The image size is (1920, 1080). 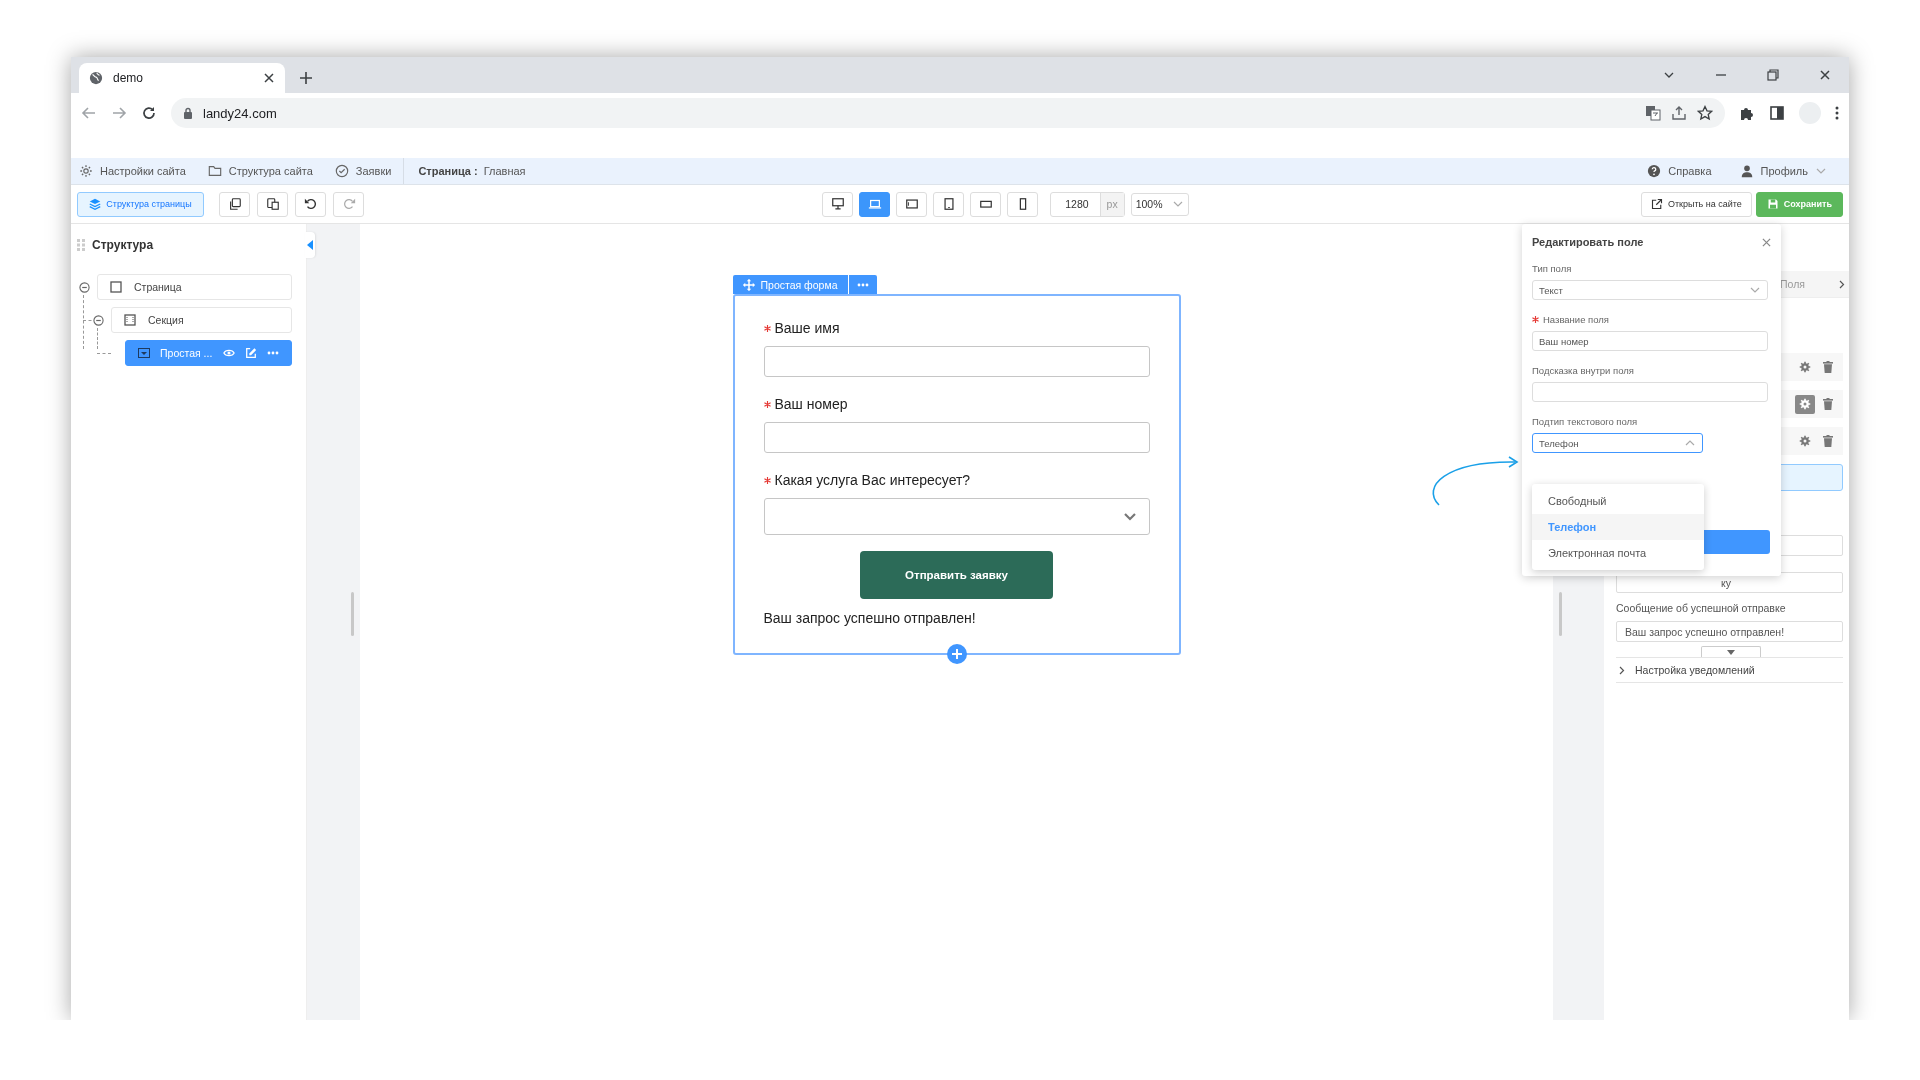 I want to click on copy-icon, so click(x=234, y=204).